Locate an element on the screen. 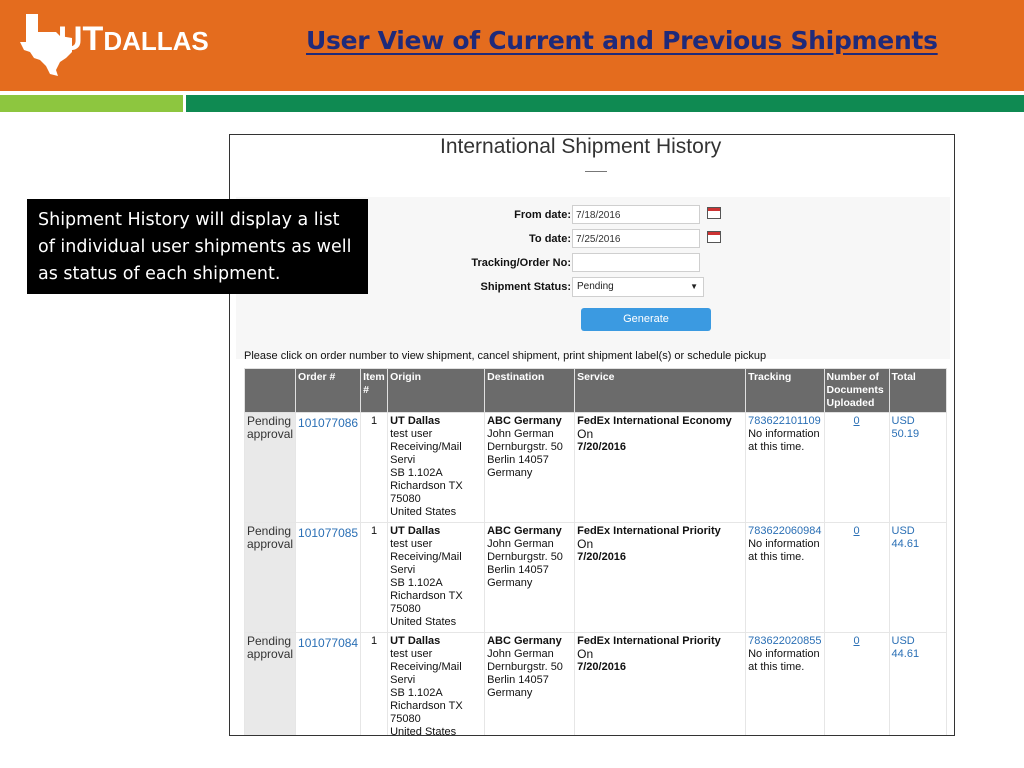 Image resolution: width=1024 pixels, height=768 pixels. logo-text: UTDALLAS is located at coordinates (133, 39).